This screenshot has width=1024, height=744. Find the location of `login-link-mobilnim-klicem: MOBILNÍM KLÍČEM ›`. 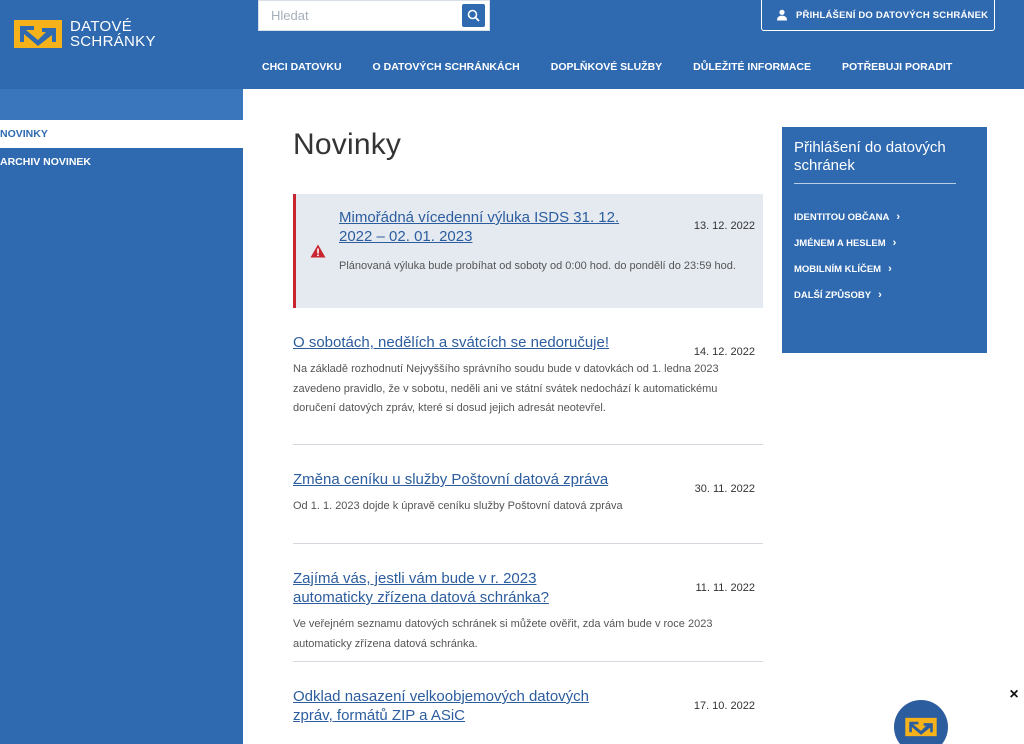

login-link-mobilnim-klicem: MOBILNÍM KLÍČEM › is located at coordinates (884, 269).